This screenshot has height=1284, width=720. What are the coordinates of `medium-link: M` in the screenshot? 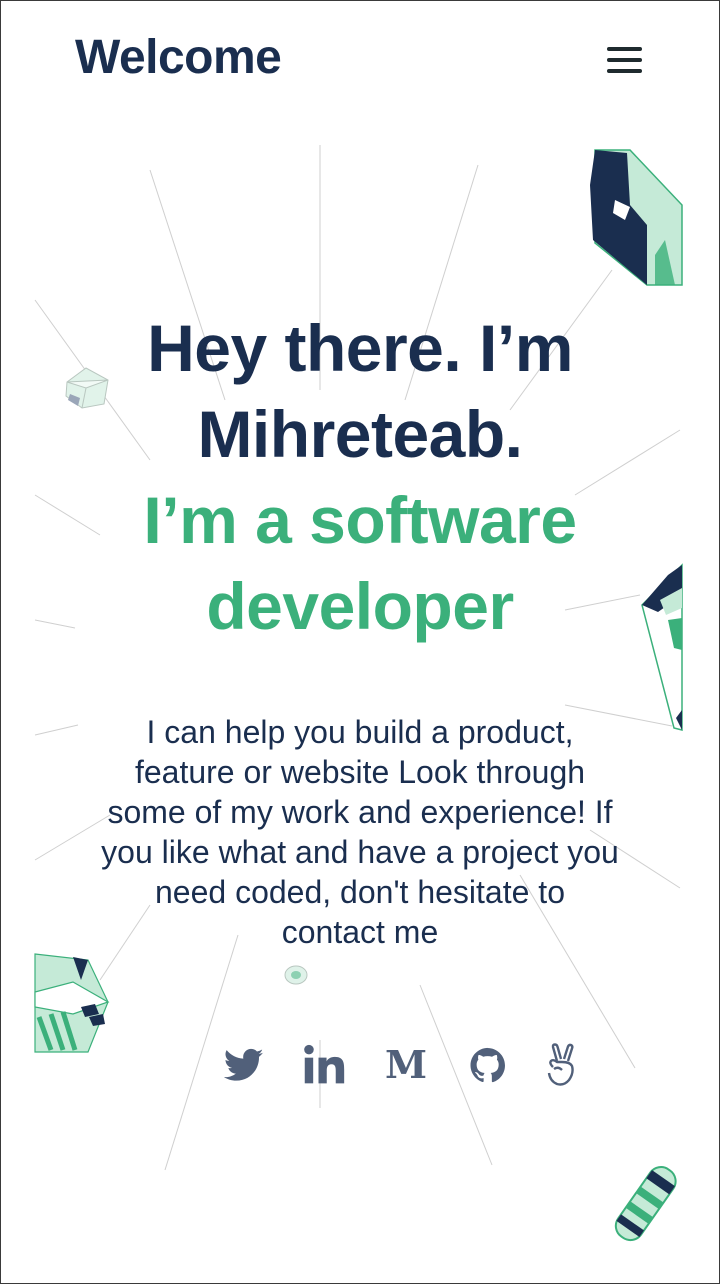 It's located at (406, 1065).